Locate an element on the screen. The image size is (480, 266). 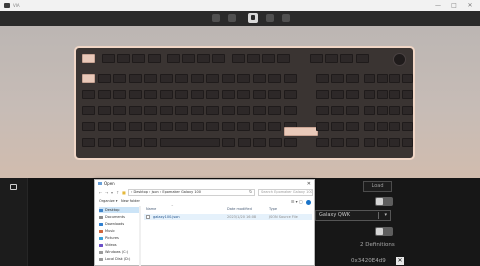
nav-item-pictures: Pictures is located at coordinates (119, 238).